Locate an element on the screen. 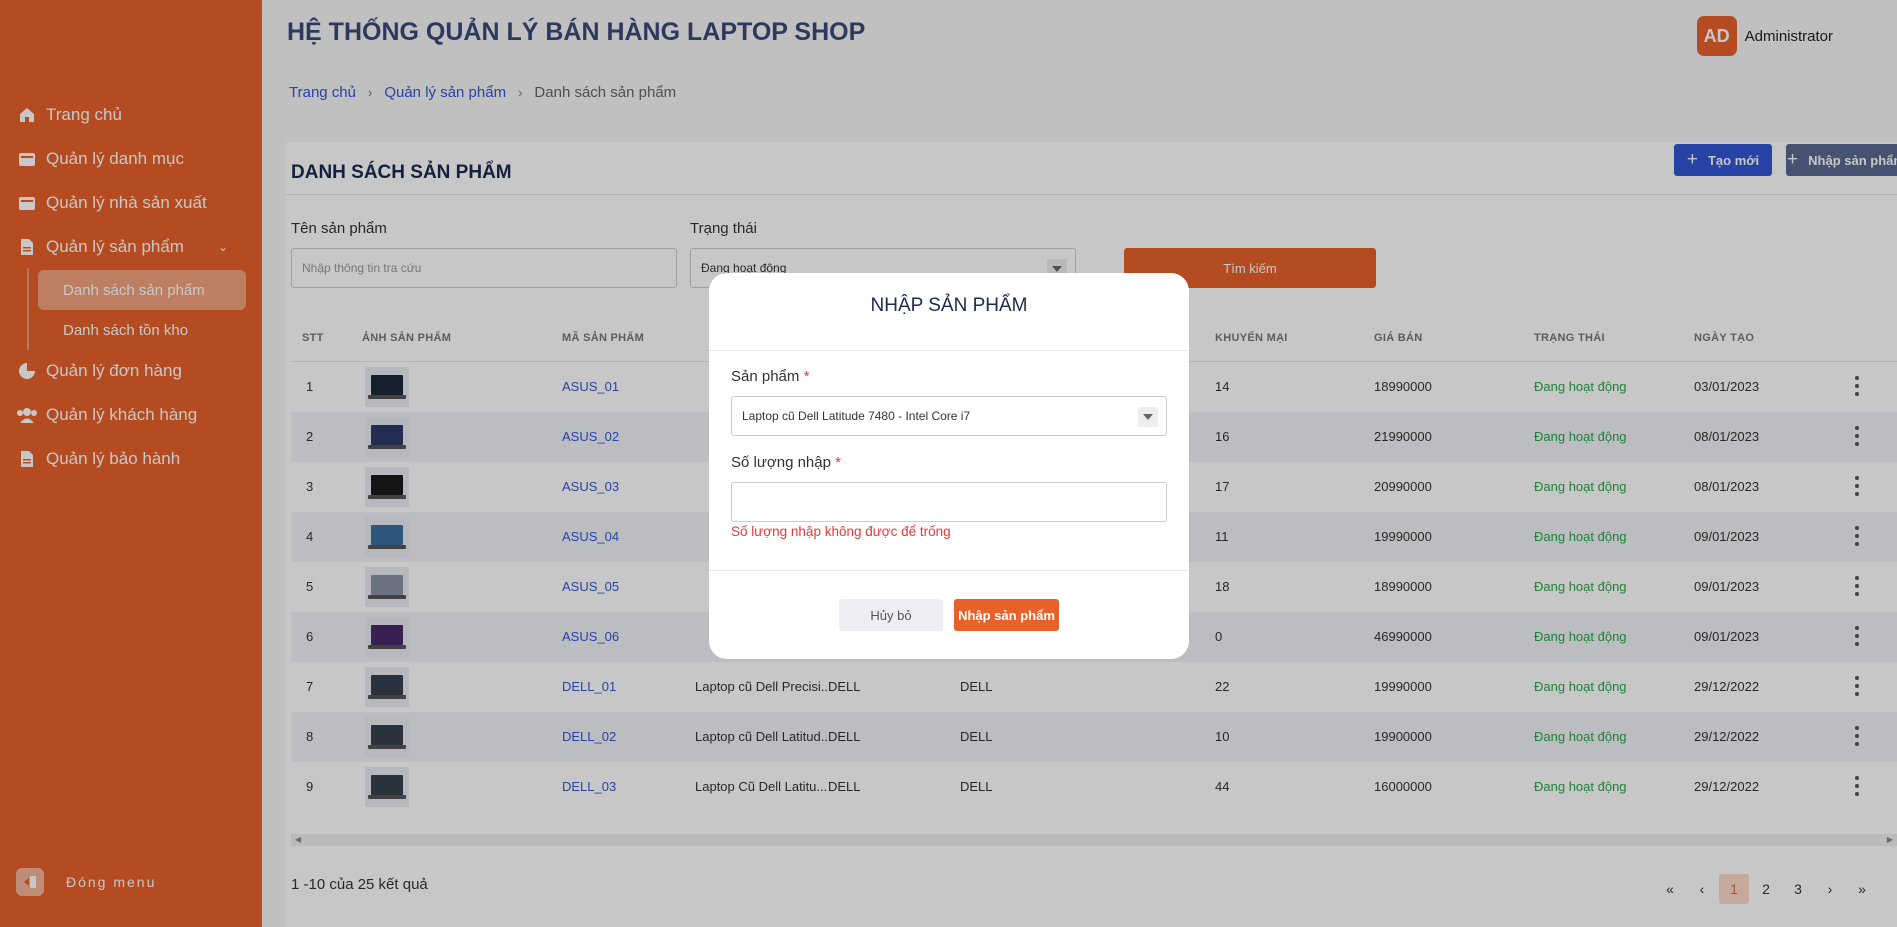 This screenshot has width=1897, height=927. quantity-input is located at coordinates (949, 502).